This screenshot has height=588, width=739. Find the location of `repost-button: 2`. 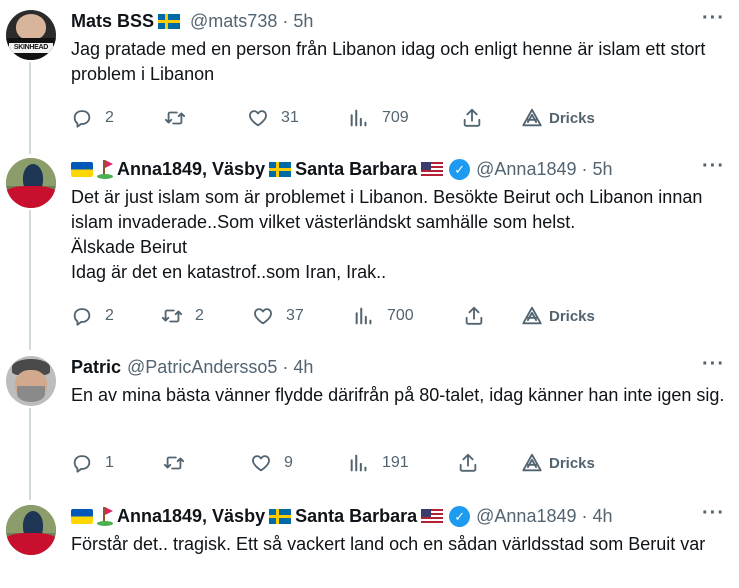

repost-button: 2 is located at coordinates (182, 316).